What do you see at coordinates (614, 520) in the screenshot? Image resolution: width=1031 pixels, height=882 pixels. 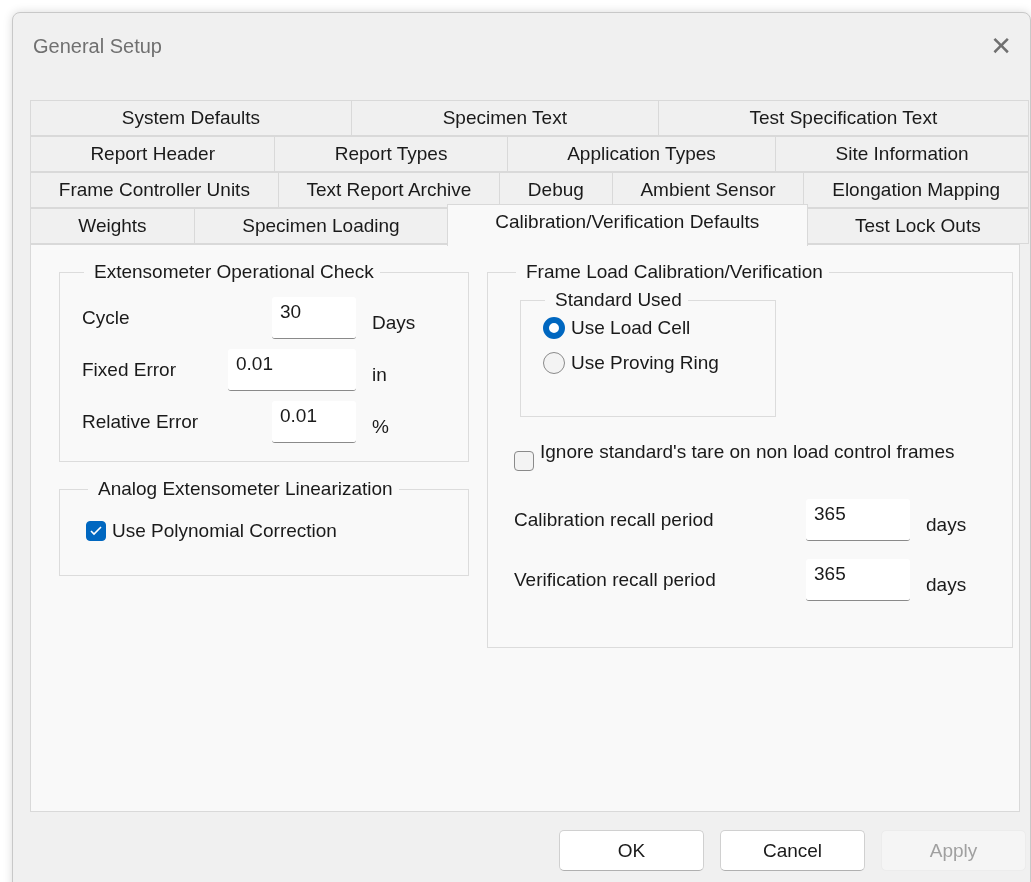 I see `field-label: Calibration recall period` at bounding box center [614, 520].